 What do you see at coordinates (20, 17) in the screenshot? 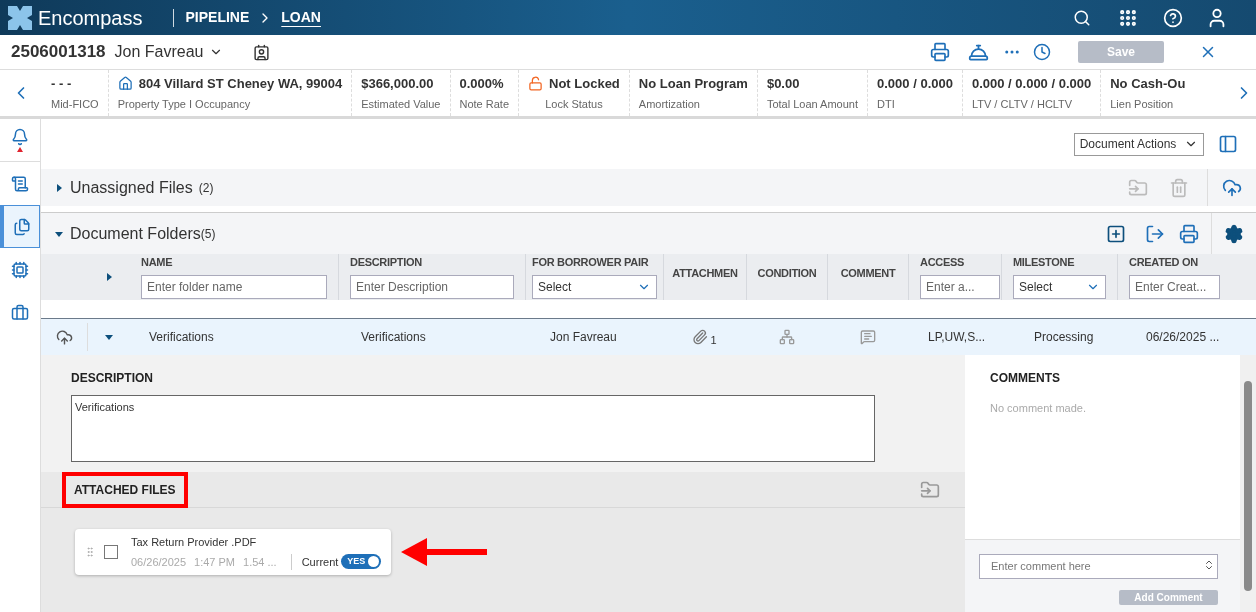
I see `logo-icon` at bounding box center [20, 17].